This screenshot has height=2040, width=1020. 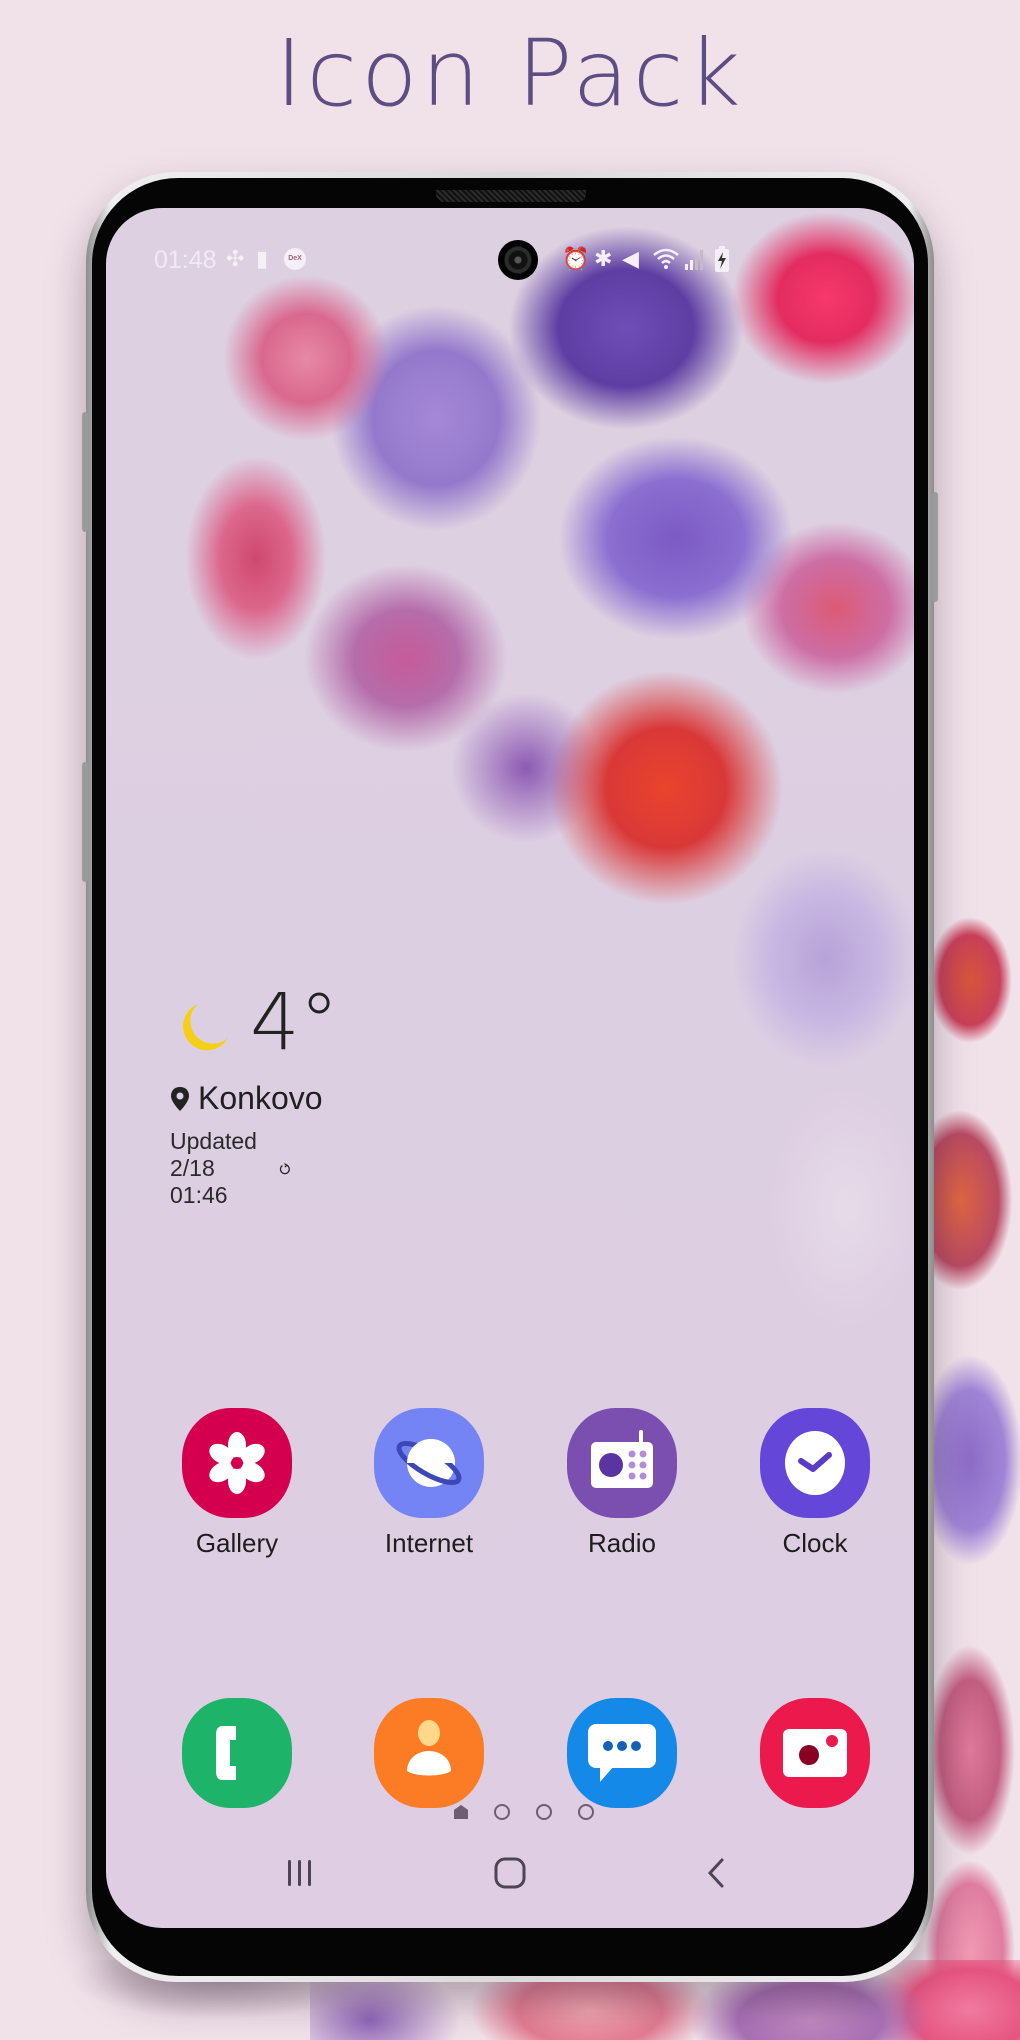 What do you see at coordinates (294, 1023) in the screenshot?
I see `temperature: 4°` at bounding box center [294, 1023].